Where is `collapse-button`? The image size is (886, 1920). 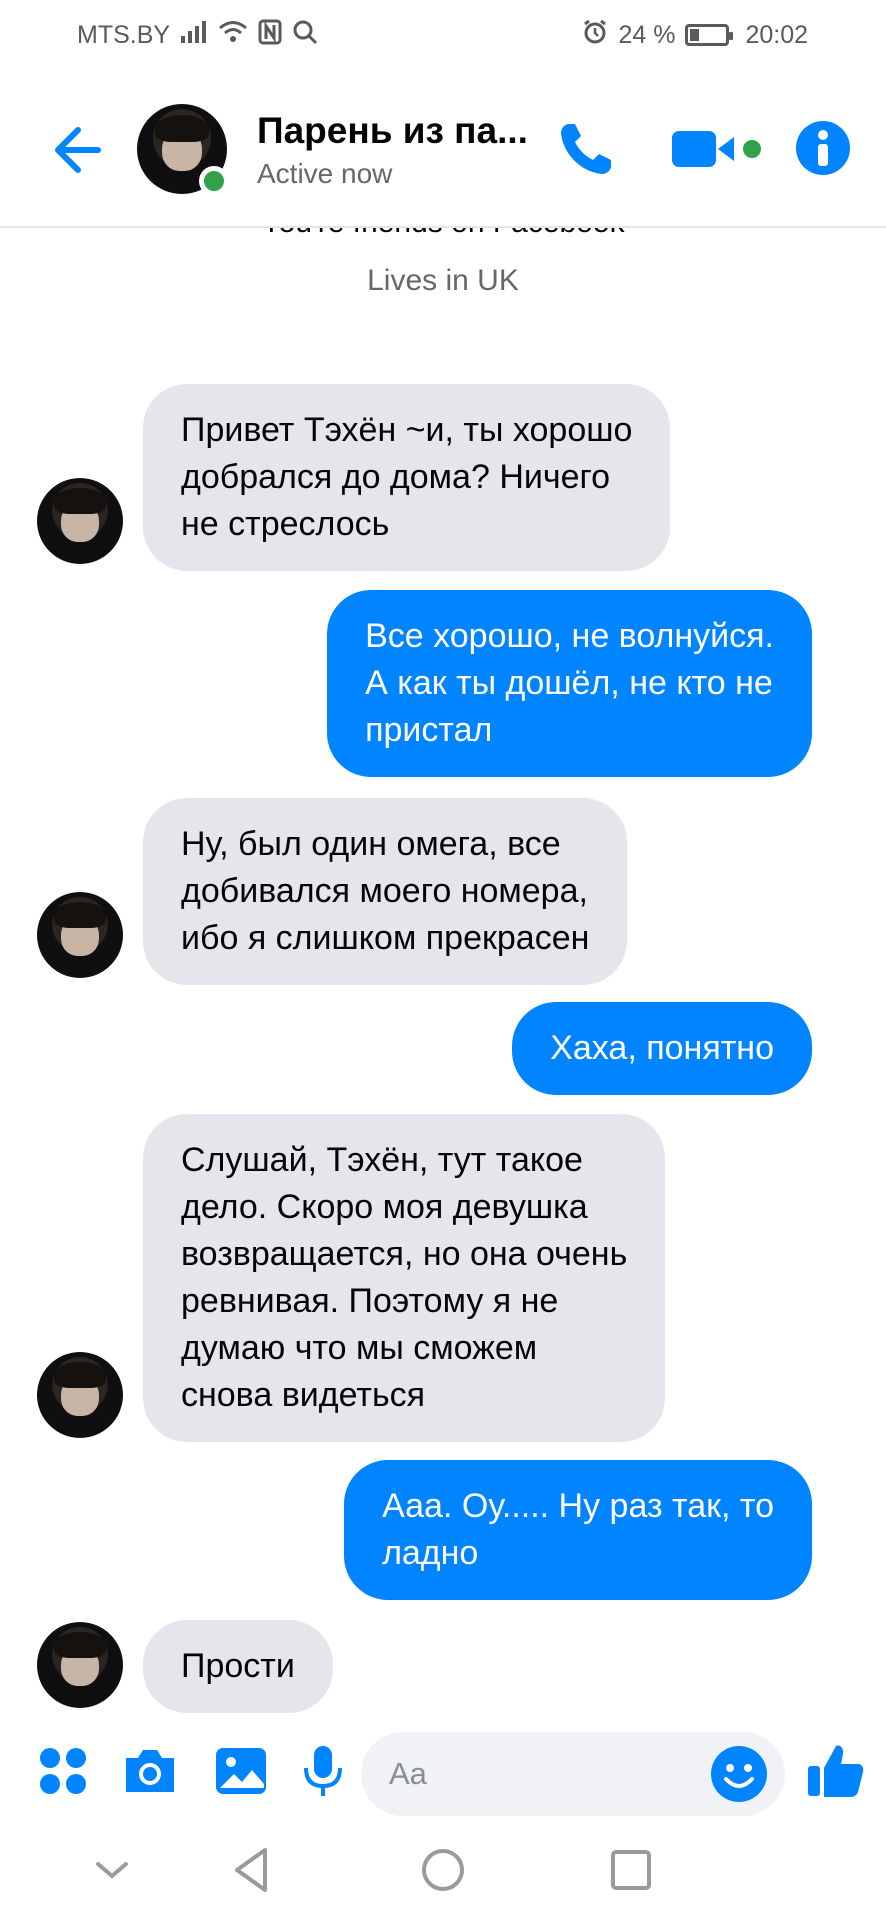
collapse-button is located at coordinates (112, 1870).